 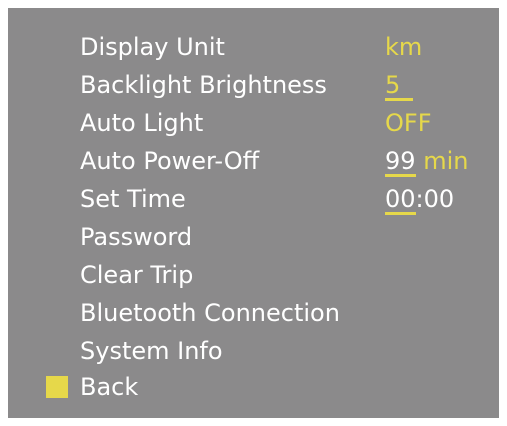 I want to click on menu-item-label: Auto Power-Off, so click(x=170, y=161).